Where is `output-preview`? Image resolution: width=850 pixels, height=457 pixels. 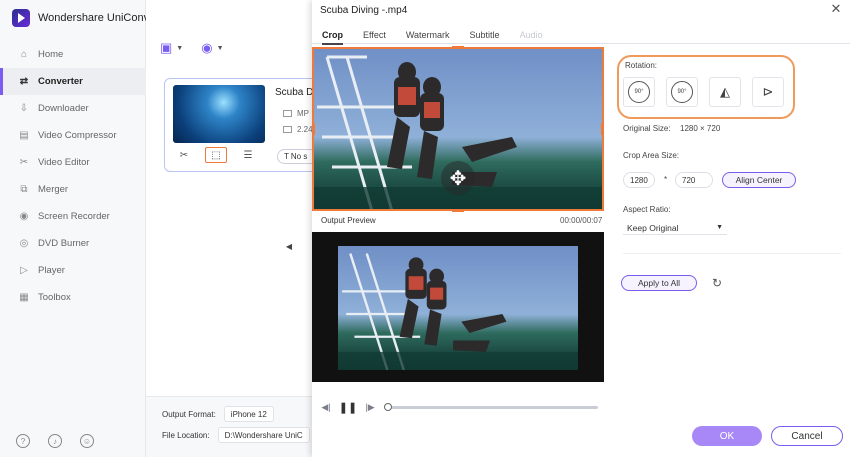
output-preview is located at coordinates (458, 307).